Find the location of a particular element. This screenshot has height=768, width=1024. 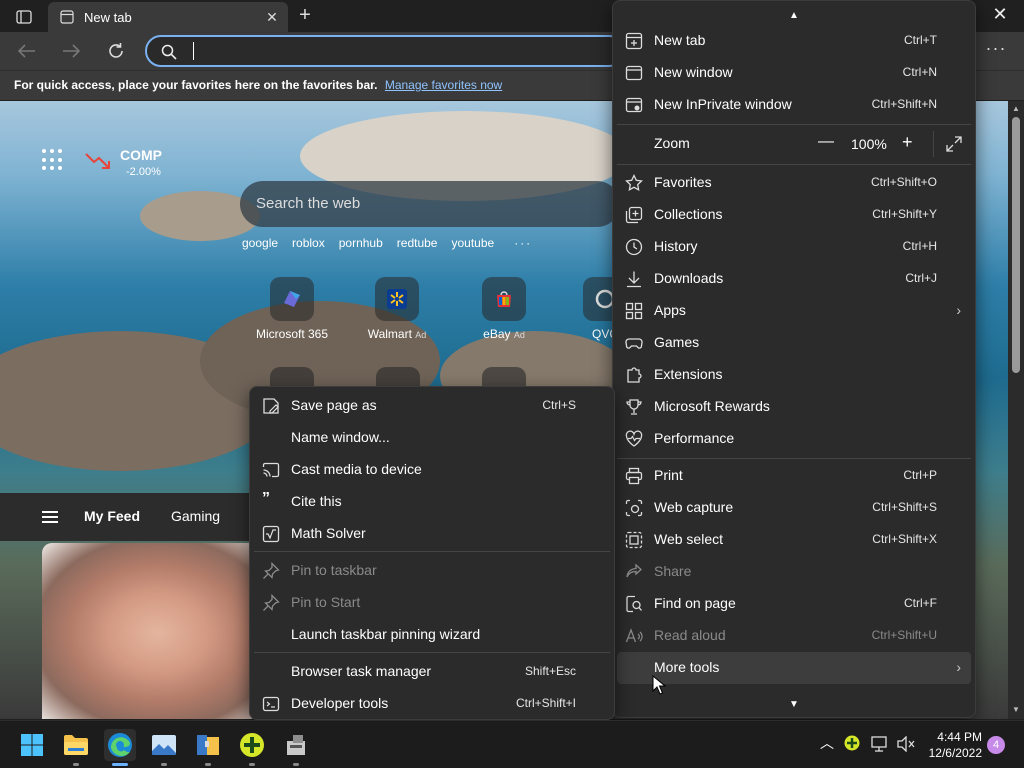

inprivate-icon is located at coordinates (634, 105).